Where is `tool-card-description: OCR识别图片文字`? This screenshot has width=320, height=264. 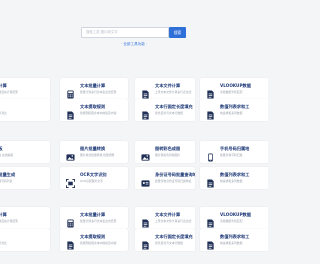
tool-card-description: OCR识别图片文字 is located at coordinates (91, 180).